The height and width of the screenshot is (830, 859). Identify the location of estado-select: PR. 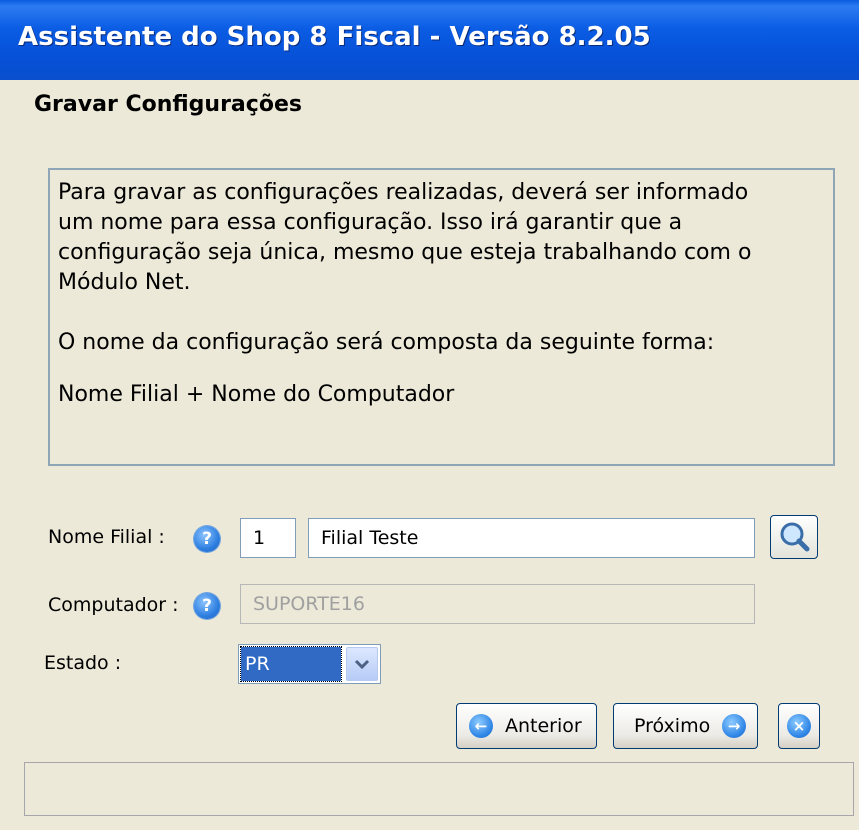
(309, 664).